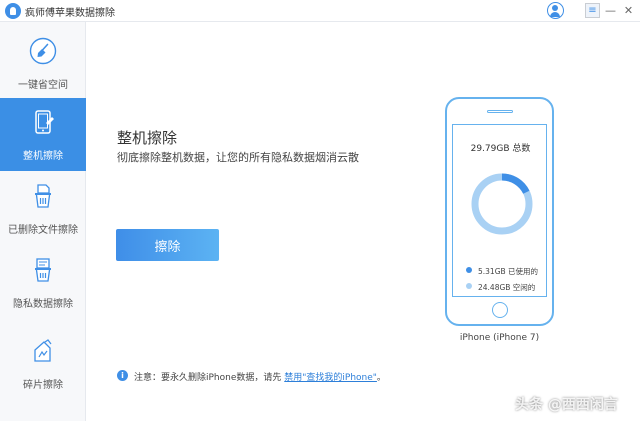 The image size is (640, 421). Describe the element at coordinates (43, 385) in the screenshot. I see `sidebar-item-label: 碎片擦除` at that location.